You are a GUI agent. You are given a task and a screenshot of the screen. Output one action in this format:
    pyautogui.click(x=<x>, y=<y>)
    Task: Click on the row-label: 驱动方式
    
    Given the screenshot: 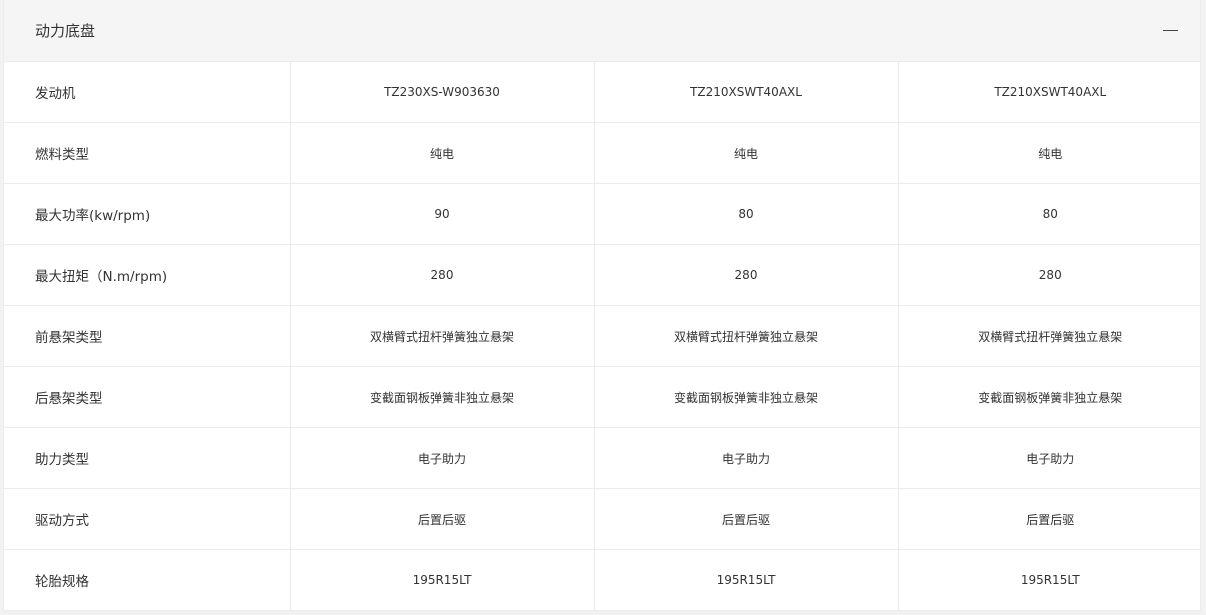 What is the action you would take?
    pyautogui.click(x=147, y=519)
    